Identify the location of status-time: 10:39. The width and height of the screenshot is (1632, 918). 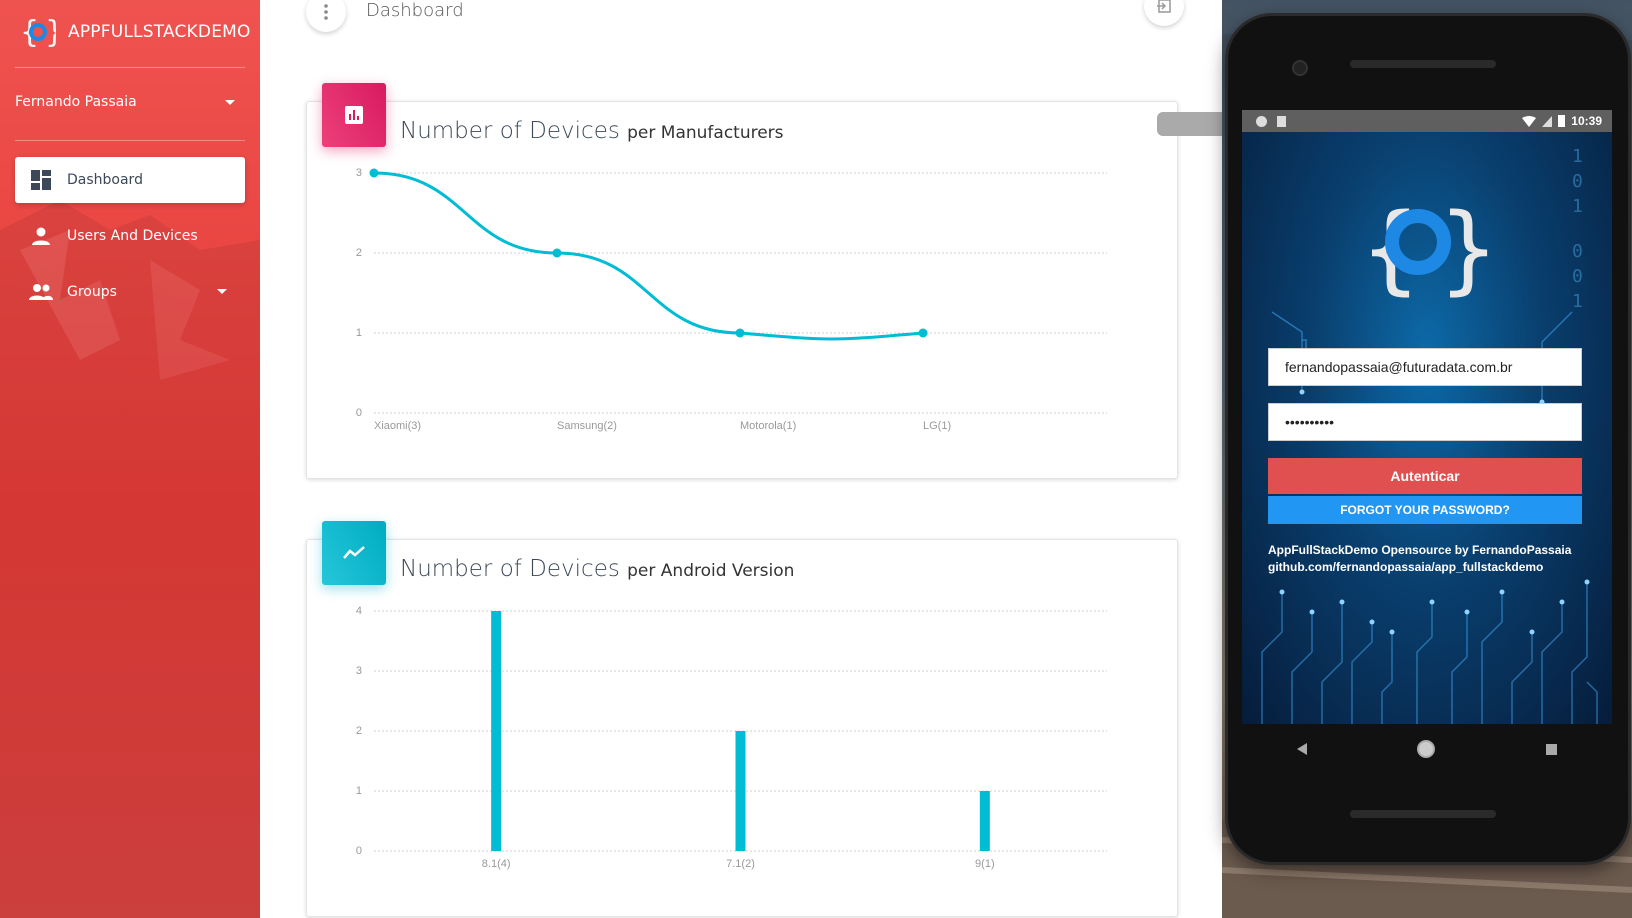
(1586, 121).